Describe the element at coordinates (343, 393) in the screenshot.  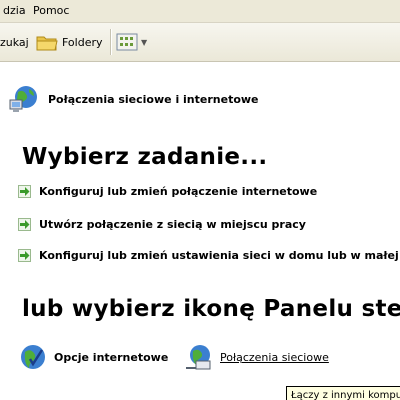
I see `tooltip: Łączy z innymi komputerami` at that location.